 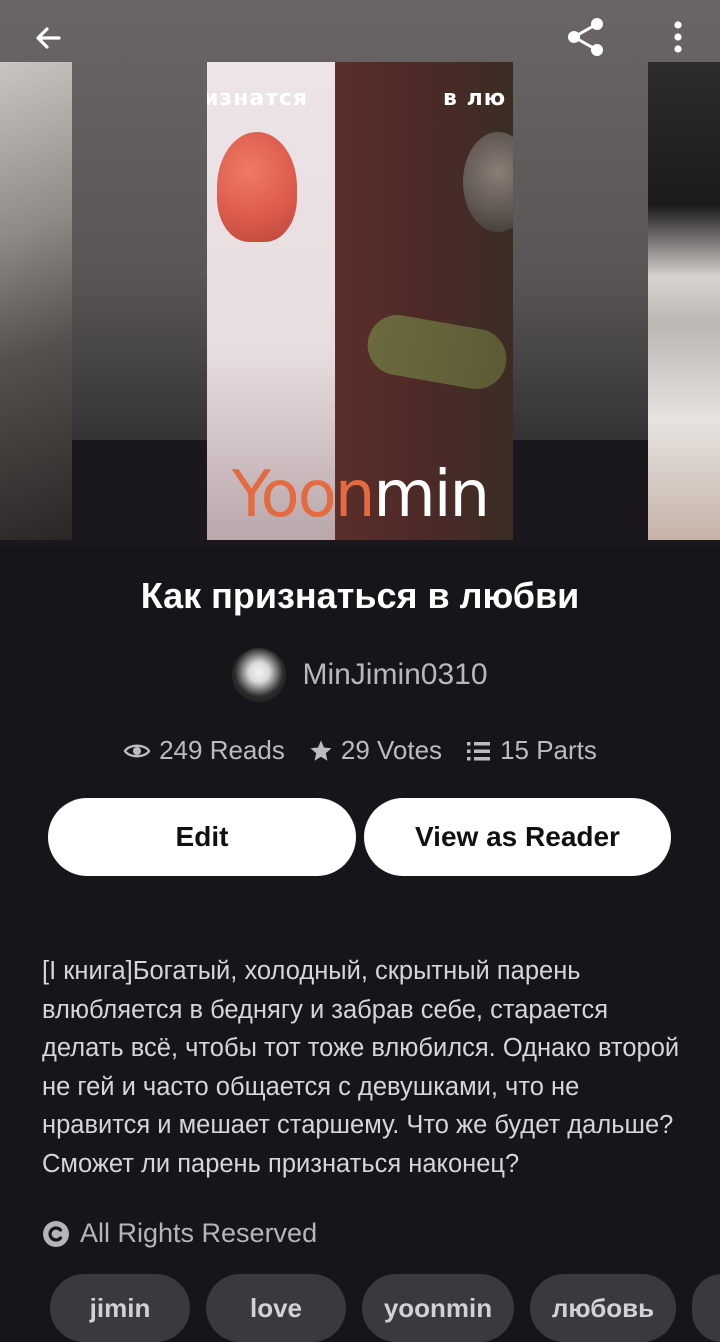 I want to click on more-options-button, so click(x=678, y=37).